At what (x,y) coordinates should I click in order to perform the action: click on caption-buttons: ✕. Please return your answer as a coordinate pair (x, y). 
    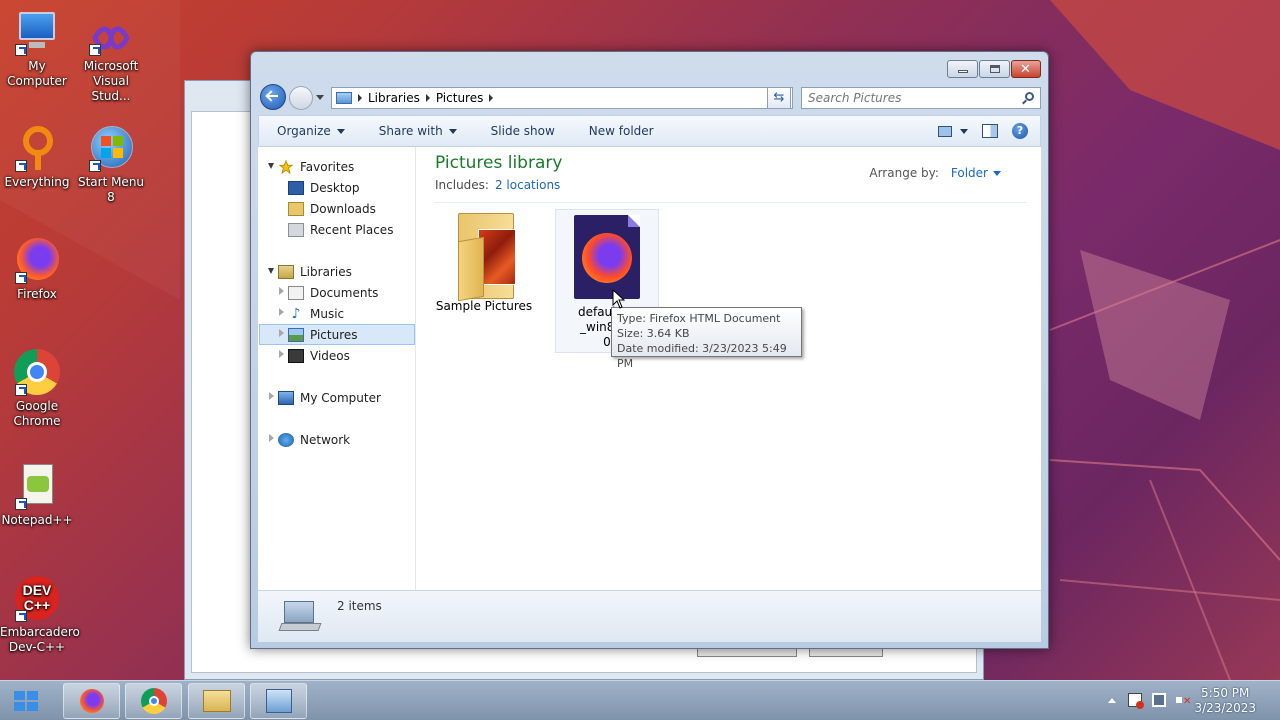
    Looking at the image, I should click on (994, 69).